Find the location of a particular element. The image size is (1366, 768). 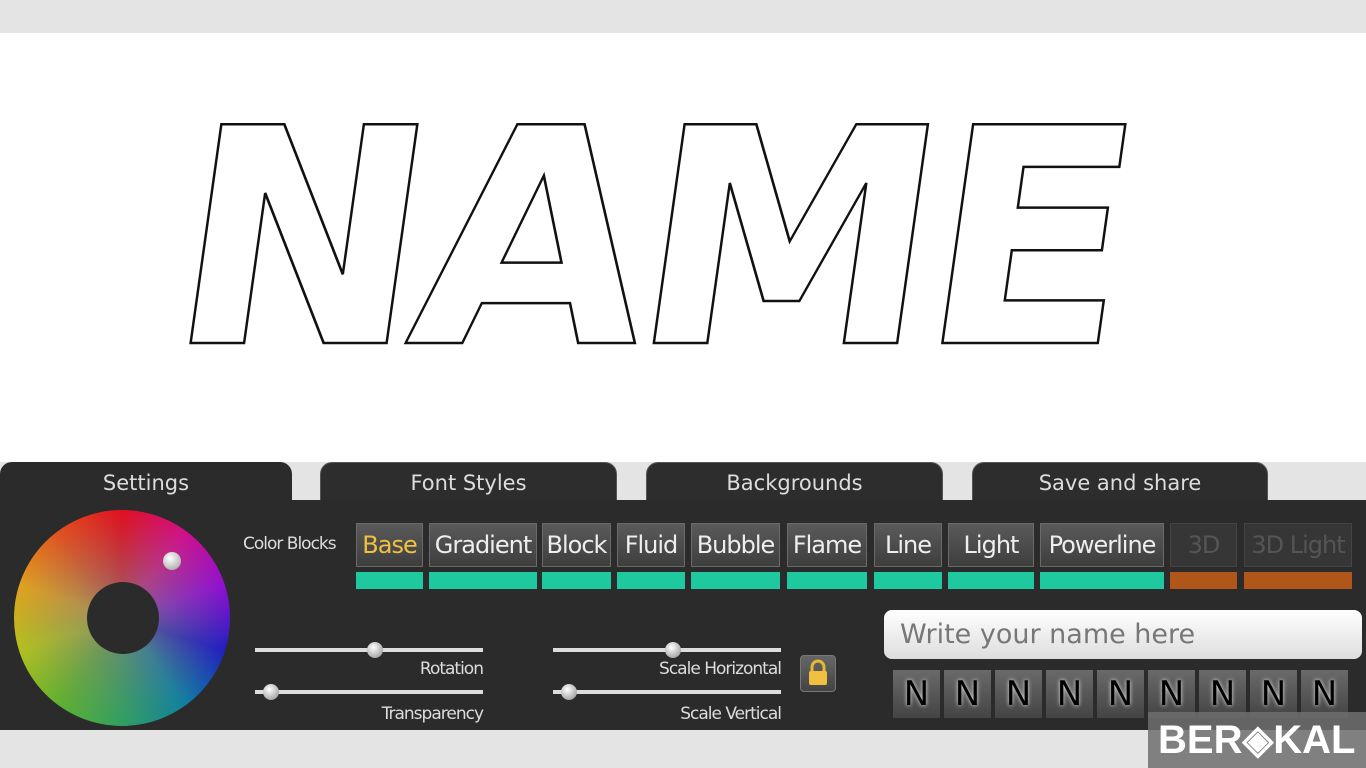

color-block-3d-light: 3D Light is located at coordinates (1298, 545).